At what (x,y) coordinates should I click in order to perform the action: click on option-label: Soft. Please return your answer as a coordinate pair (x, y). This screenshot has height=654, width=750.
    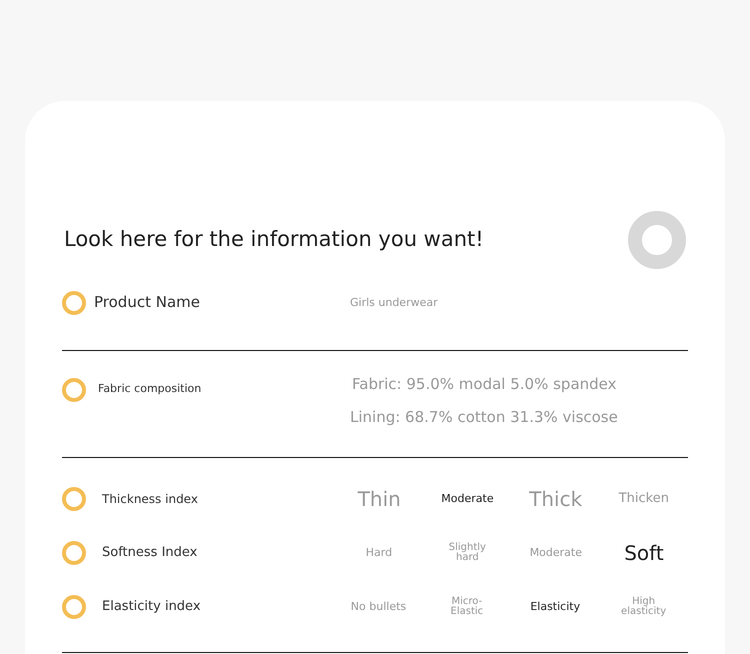
    Looking at the image, I should click on (644, 553).